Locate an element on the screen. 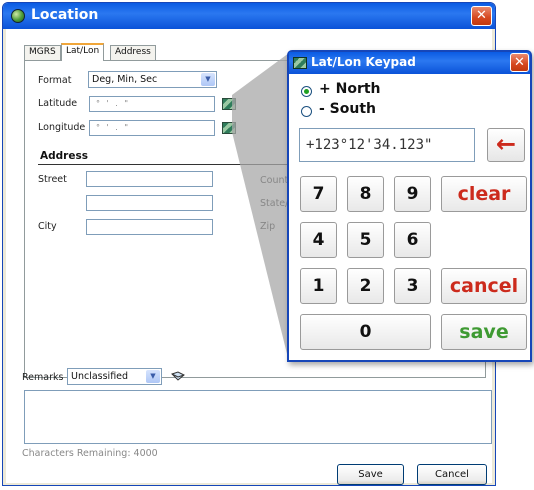 This screenshot has height=490, width=534. zip-label: Zip is located at coordinates (268, 226).